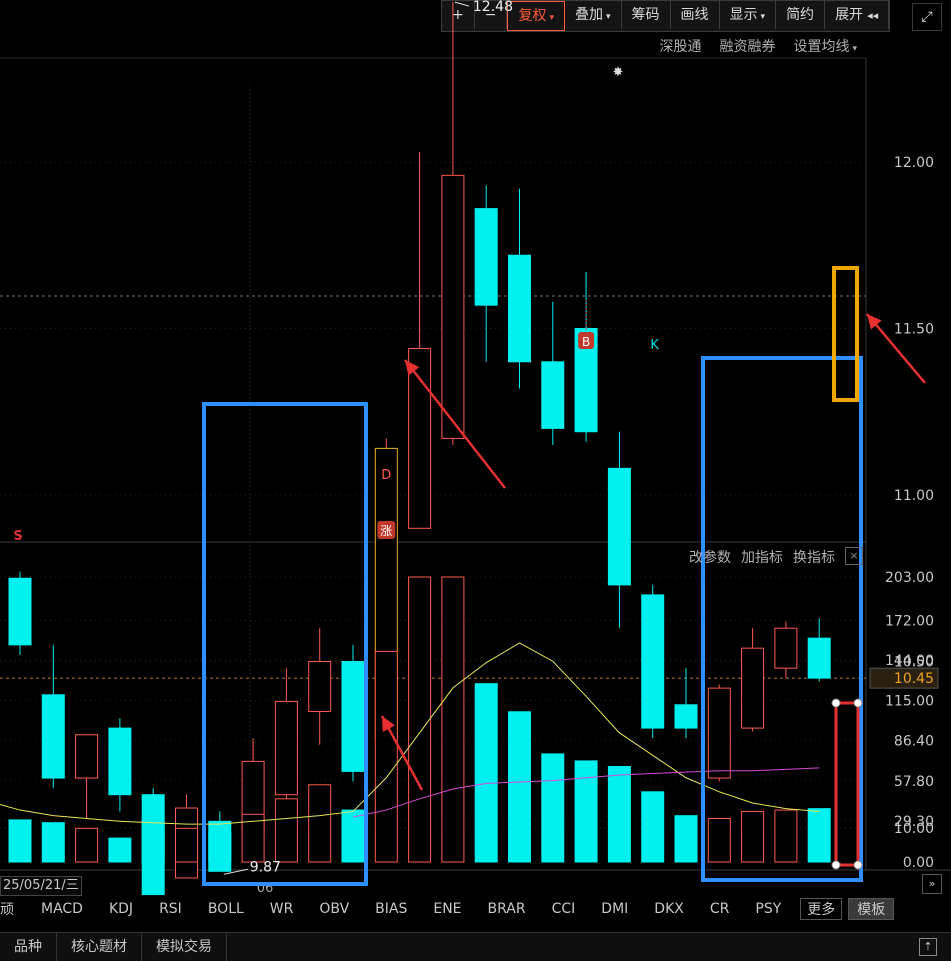 The height and width of the screenshot is (961, 951). I want to click on volume-tick-label: 57.80, so click(914, 782).